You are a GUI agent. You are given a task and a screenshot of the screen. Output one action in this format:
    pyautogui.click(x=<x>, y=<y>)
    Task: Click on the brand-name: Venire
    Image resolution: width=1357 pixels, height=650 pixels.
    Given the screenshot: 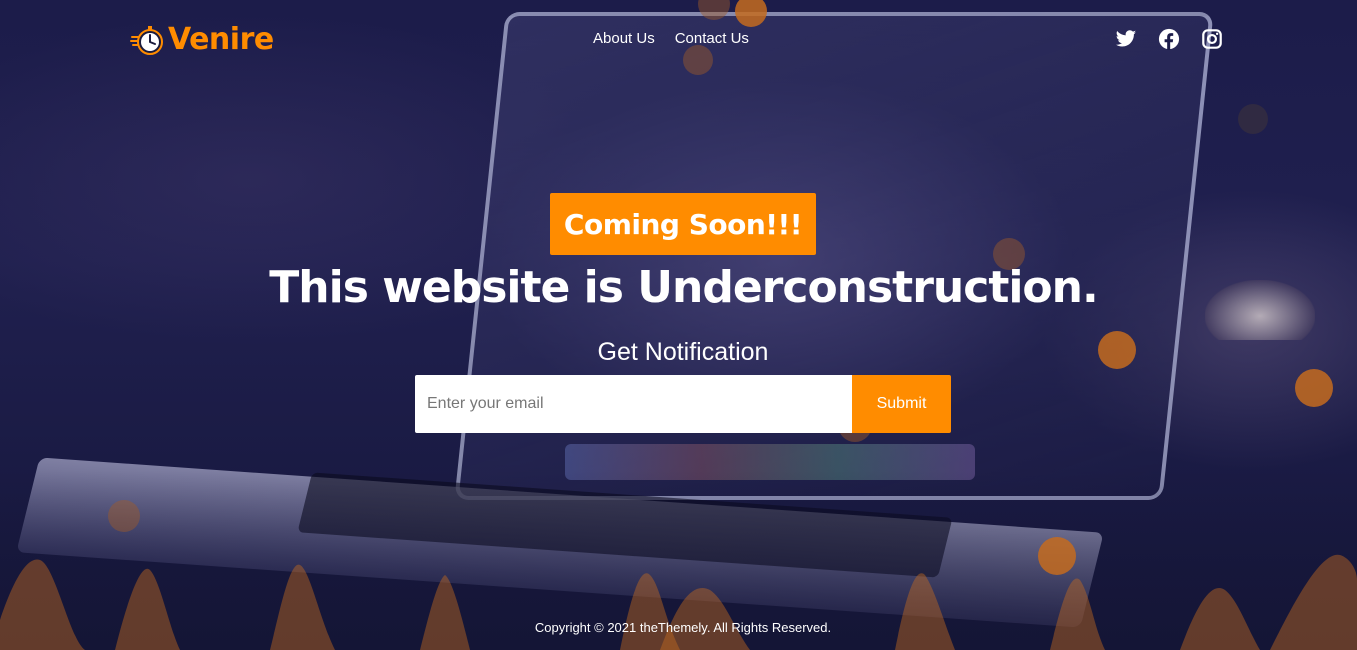 What is the action you would take?
    pyautogui.click(x=221, y=39)
    